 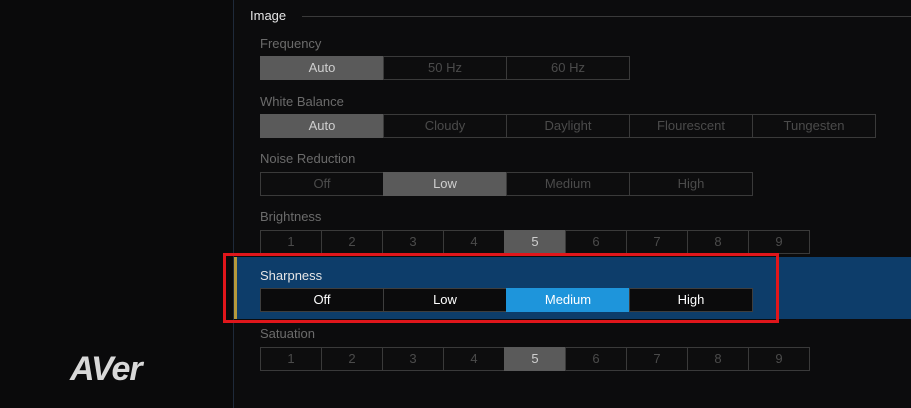 What do you see at coordinates (596, 242) in the screenshot?
I see `brightness-option: 6` at bounding box center [596, 242].